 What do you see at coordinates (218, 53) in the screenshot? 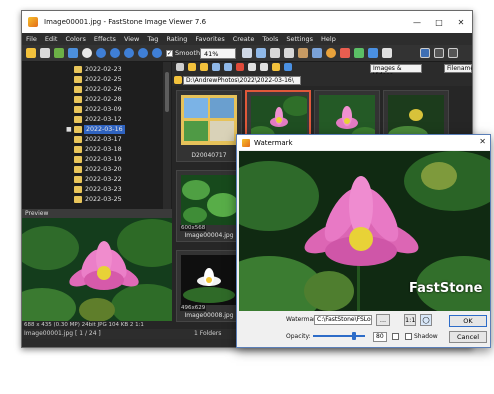
I see `zoom-select: 41%` at bounding box center [218, 53].